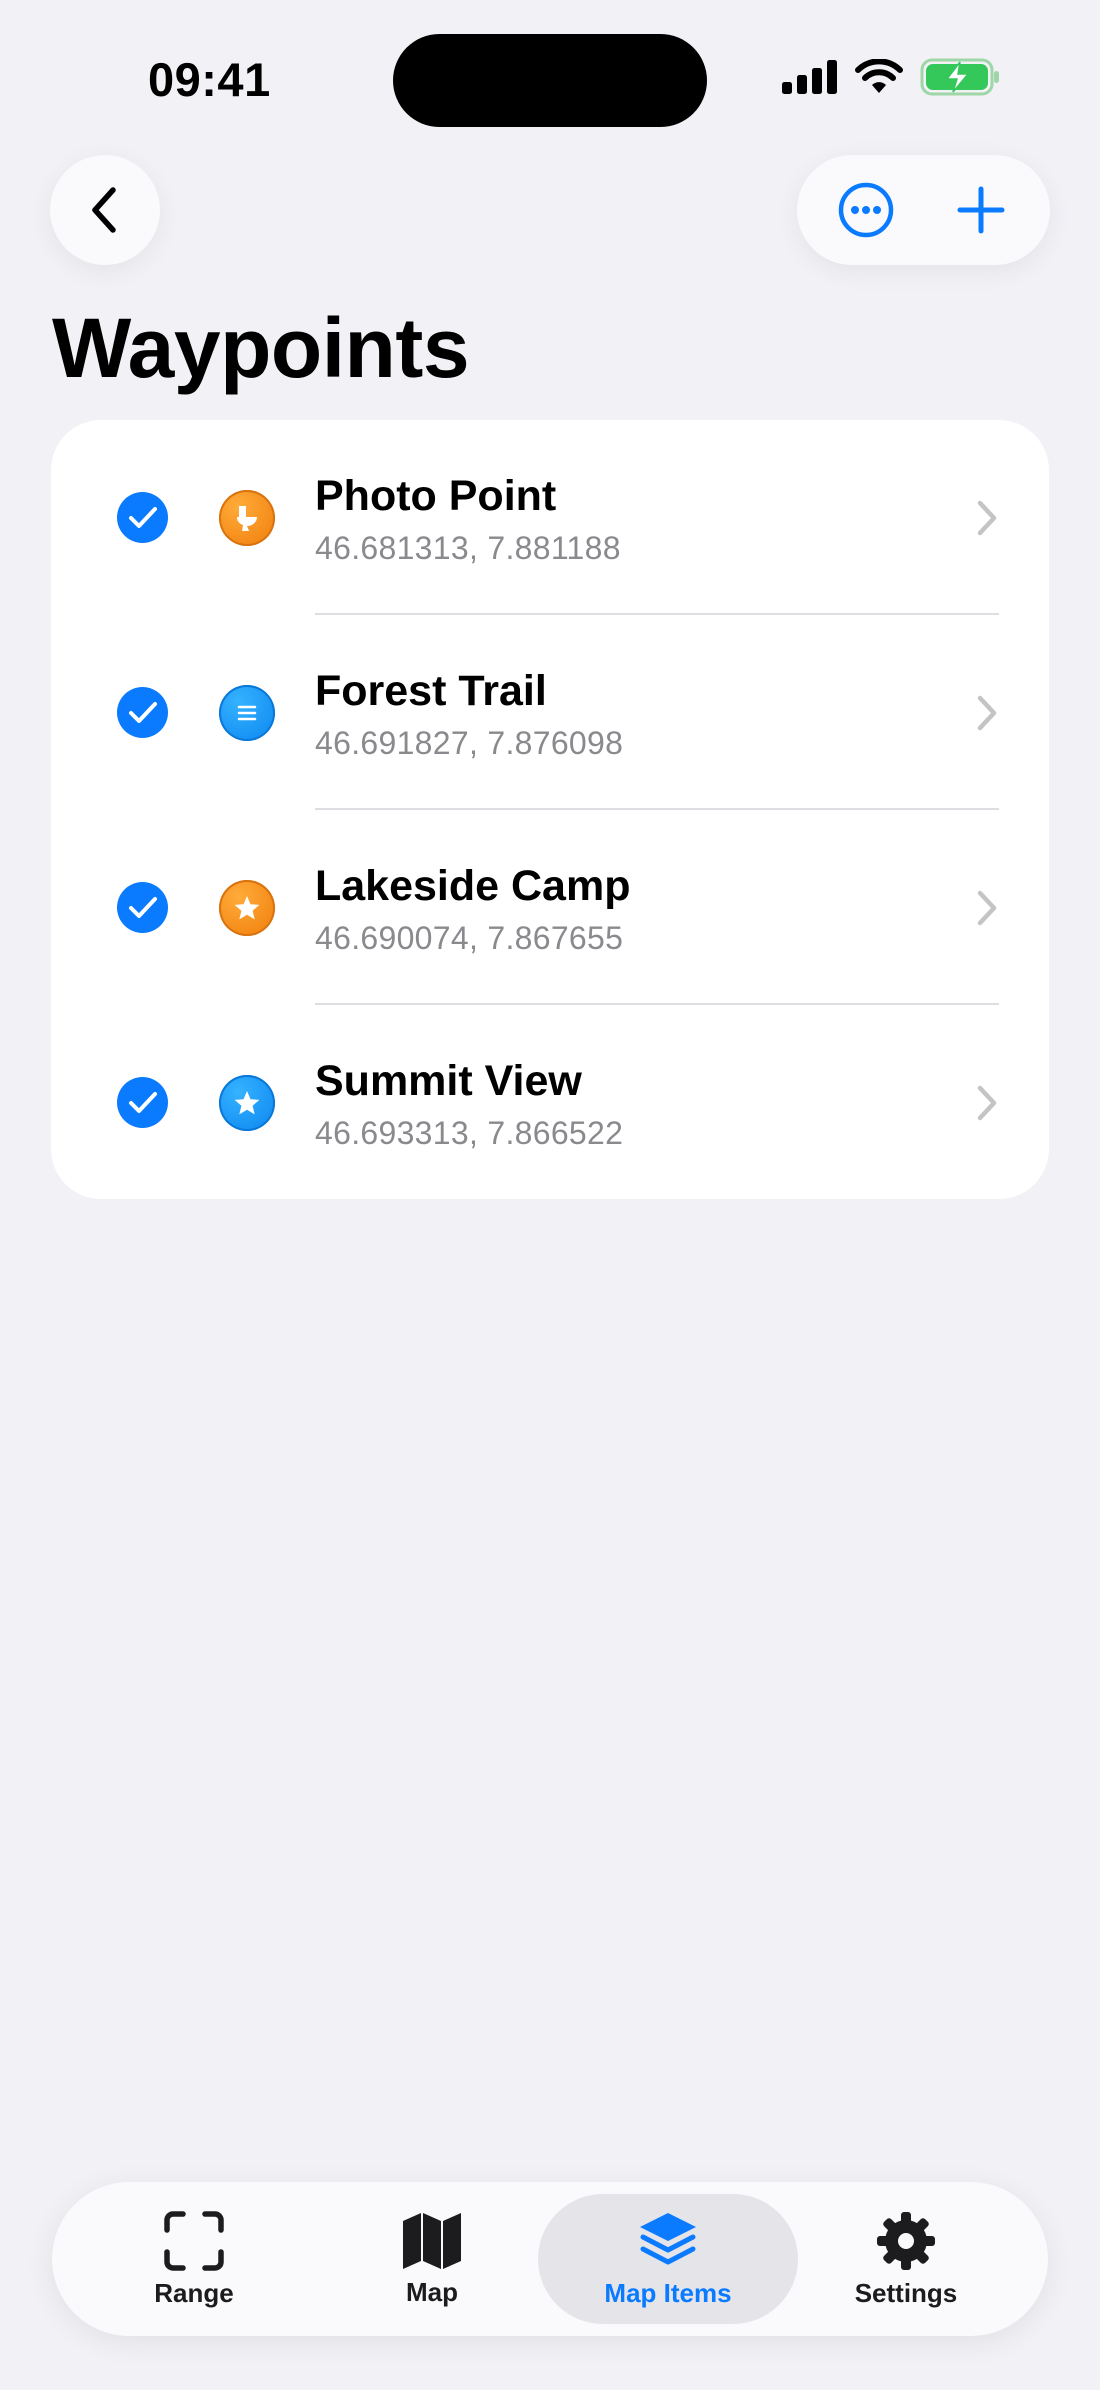  Describe the element at coordinates (432, 2240) in the screenshot. I see `map-icon` at that location.